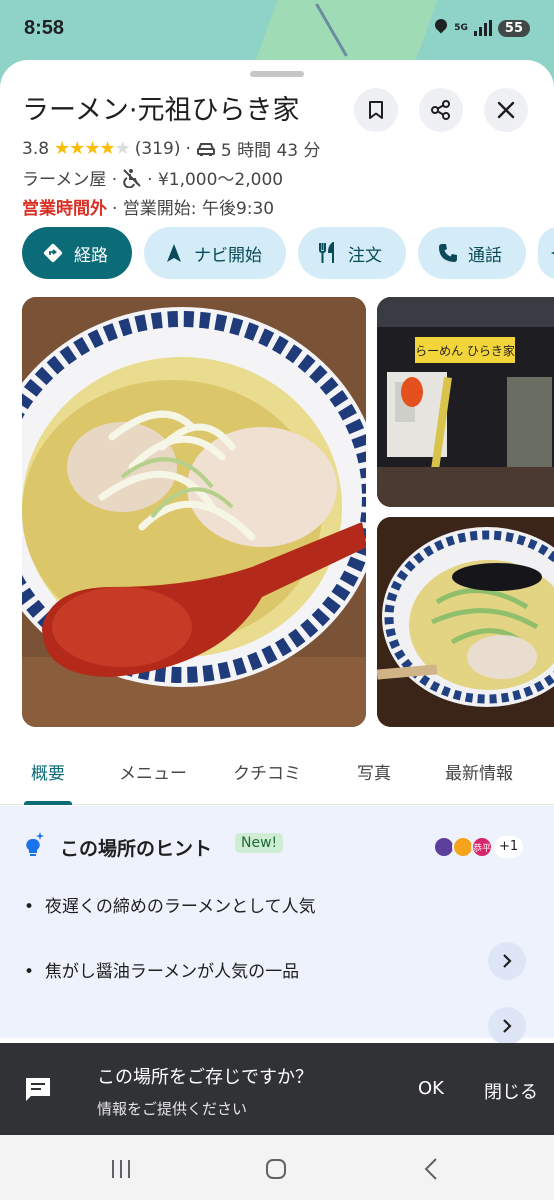 This screenshot has height=1200, width=554. I want to click on snackbar-title: この場所をご存じですか？, so click(205, 1077).